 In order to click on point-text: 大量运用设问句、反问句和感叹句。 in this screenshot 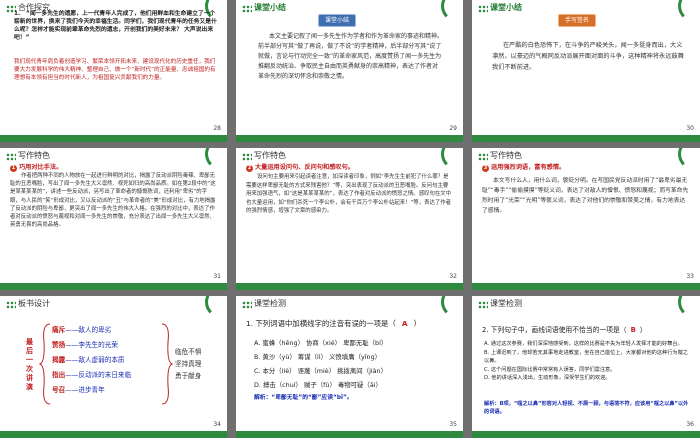, I will do `click(304, 167)`.